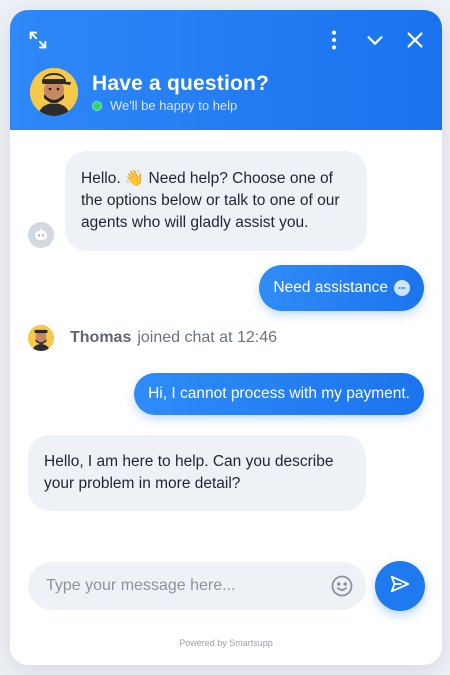 The width and height of the screenshot is (450, 675). I want to click on close-icon, so click(415, 40).